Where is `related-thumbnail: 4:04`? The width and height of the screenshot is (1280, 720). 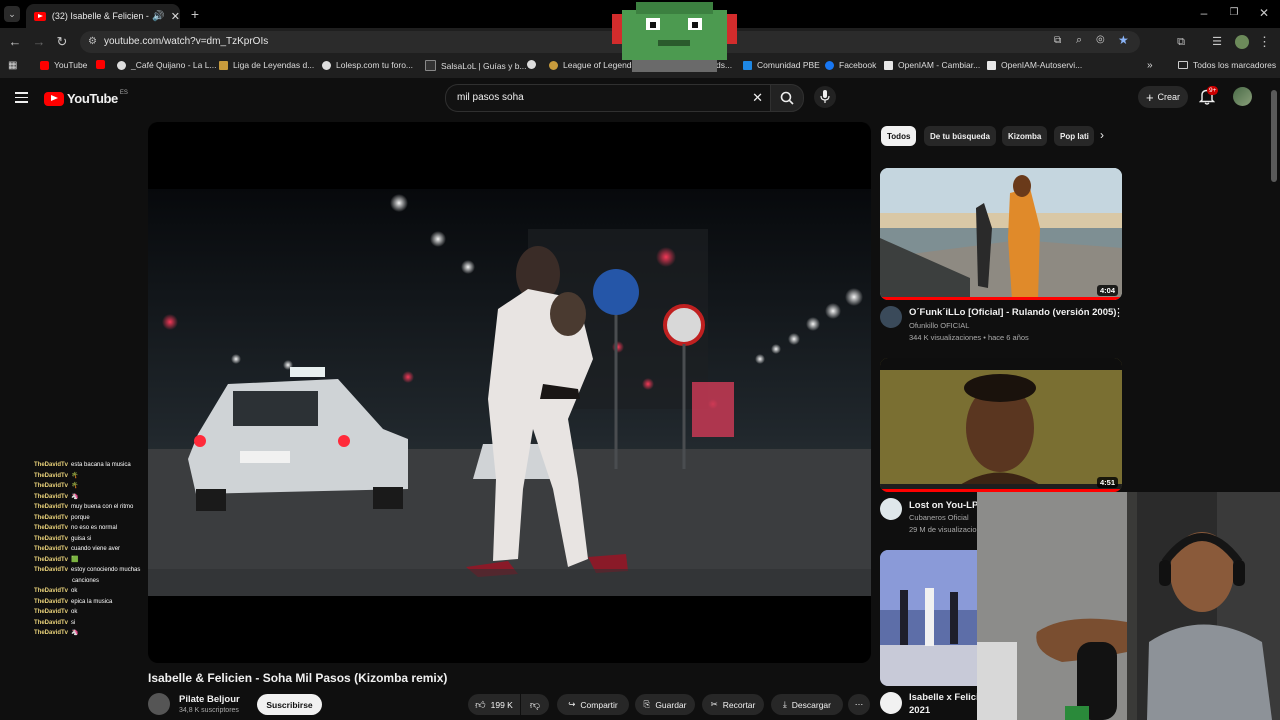
related-thumbnail: 4:04 is located at coordinates (1001, 234).